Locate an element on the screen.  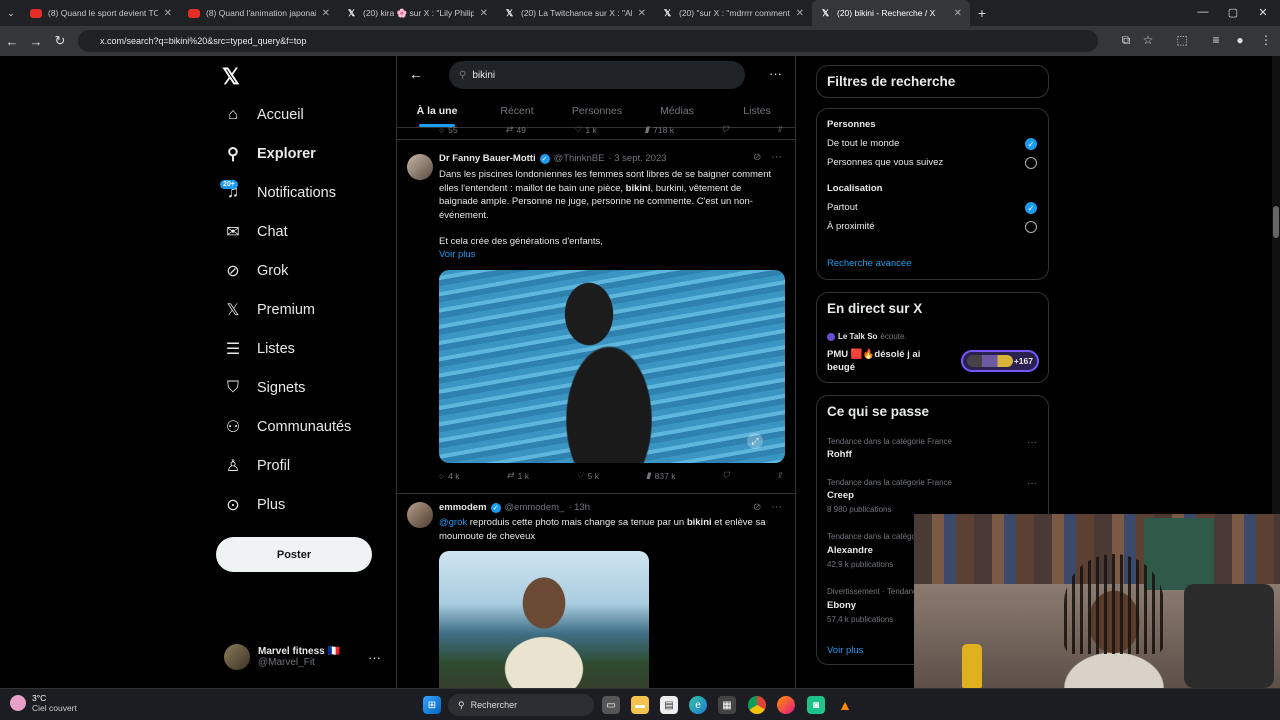
nav-lists: ☰ Listes is located at coordinates (258, 349).